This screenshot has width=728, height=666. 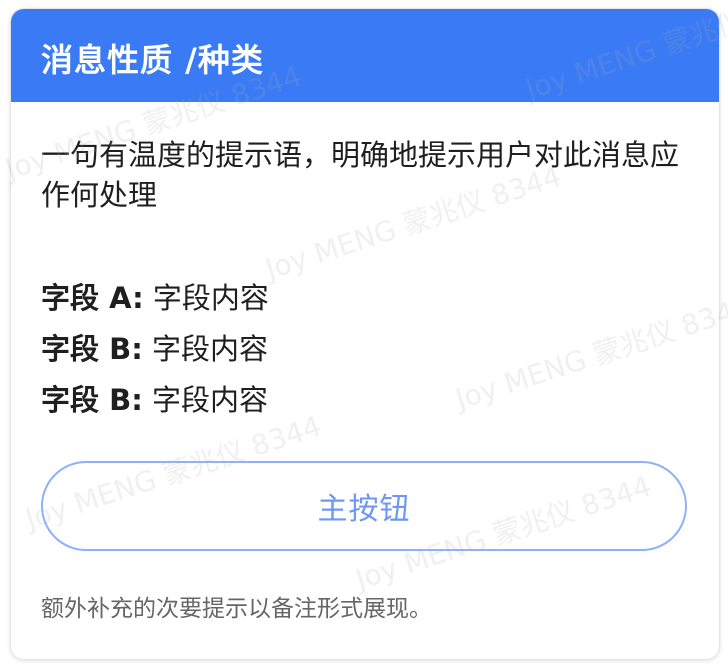 I want to click on card-header: 消息性质 /种类, so click(x=365, y=55).